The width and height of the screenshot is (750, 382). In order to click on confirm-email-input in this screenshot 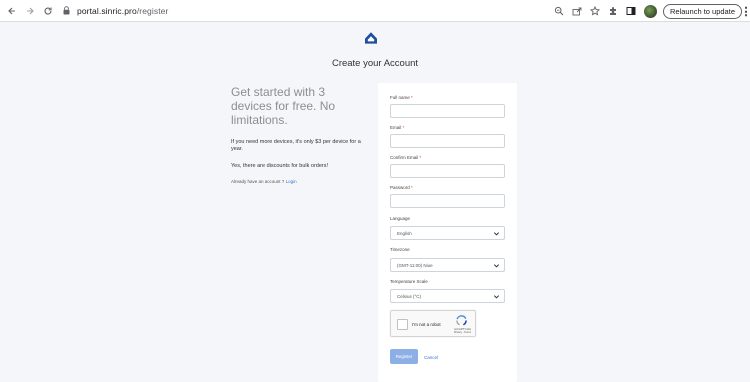, I will do `click(447, 171)`.